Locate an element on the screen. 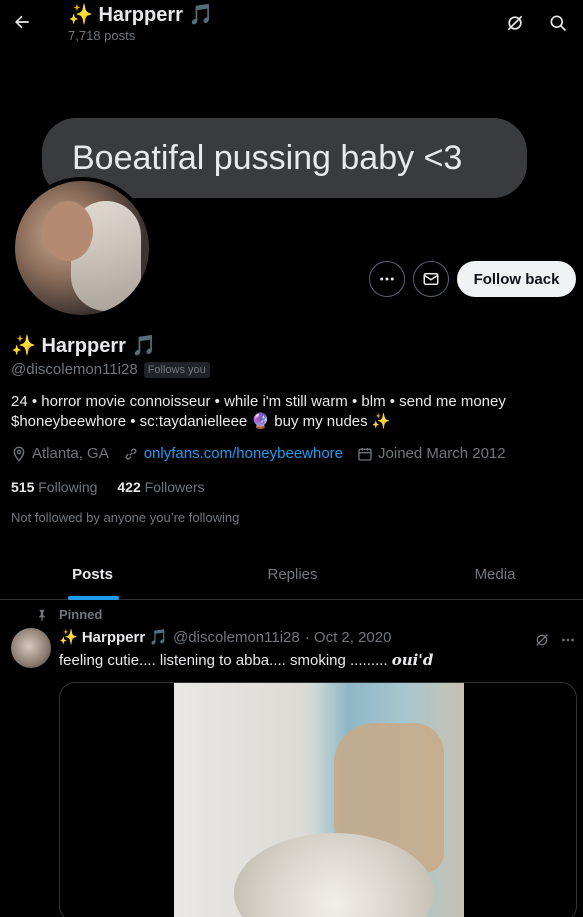 This screenshot has width=583, height=917. post-media-image is located at coordinates (319, 800).